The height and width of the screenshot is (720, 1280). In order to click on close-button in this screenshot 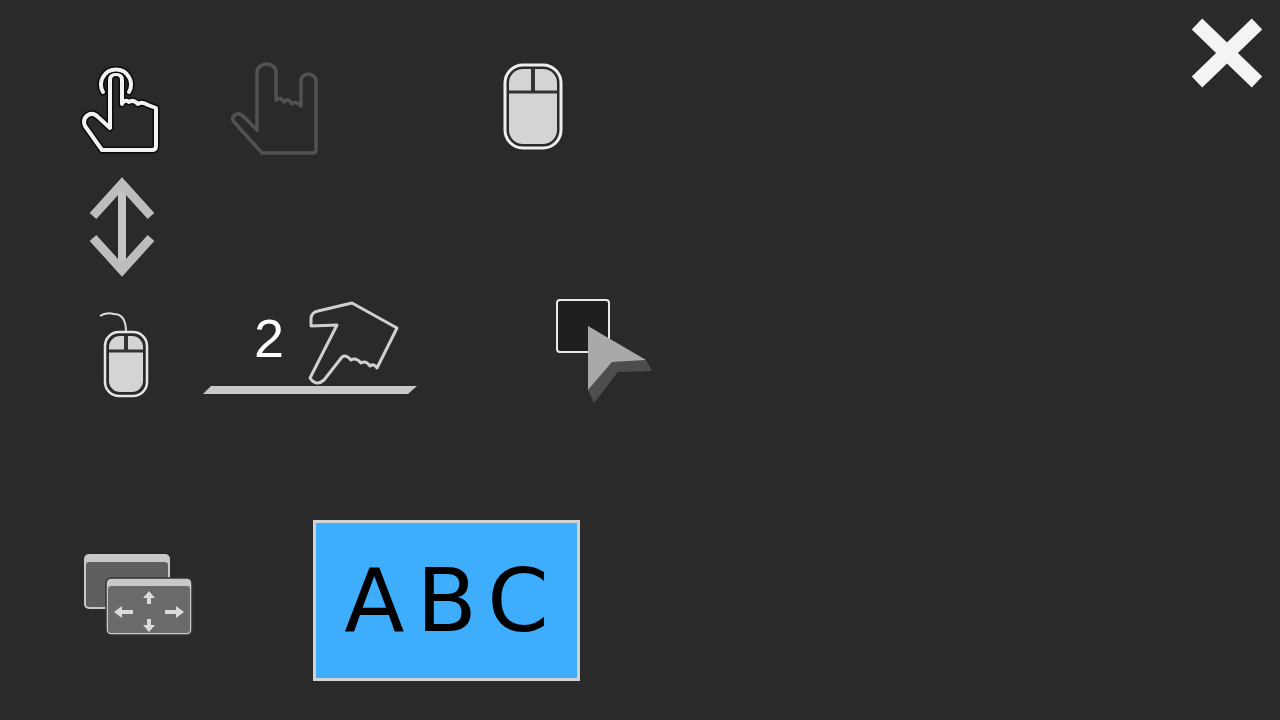, I will do `click(1227, 53)`.